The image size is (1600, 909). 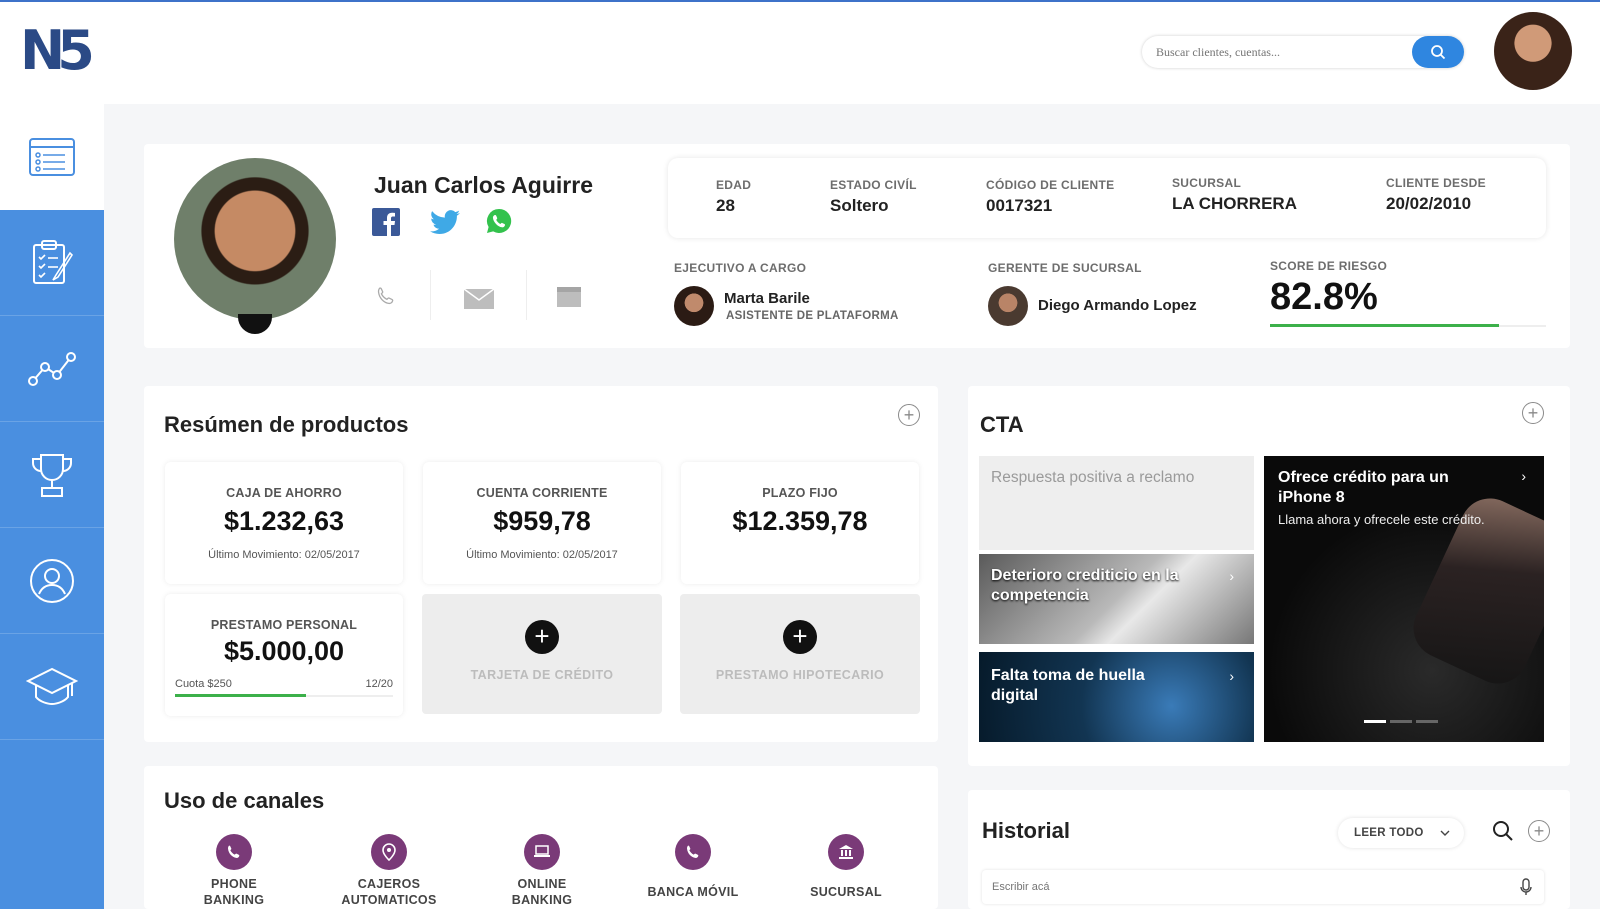 I want to click on sidebar-item-dashboard, so click(x=52, y=157).